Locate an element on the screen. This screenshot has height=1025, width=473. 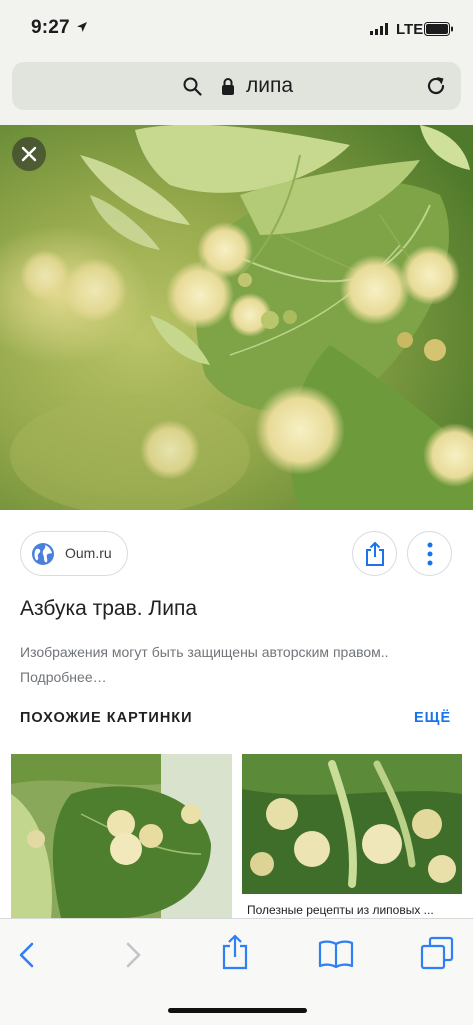
search-icon is located at coordinates (192, 86).